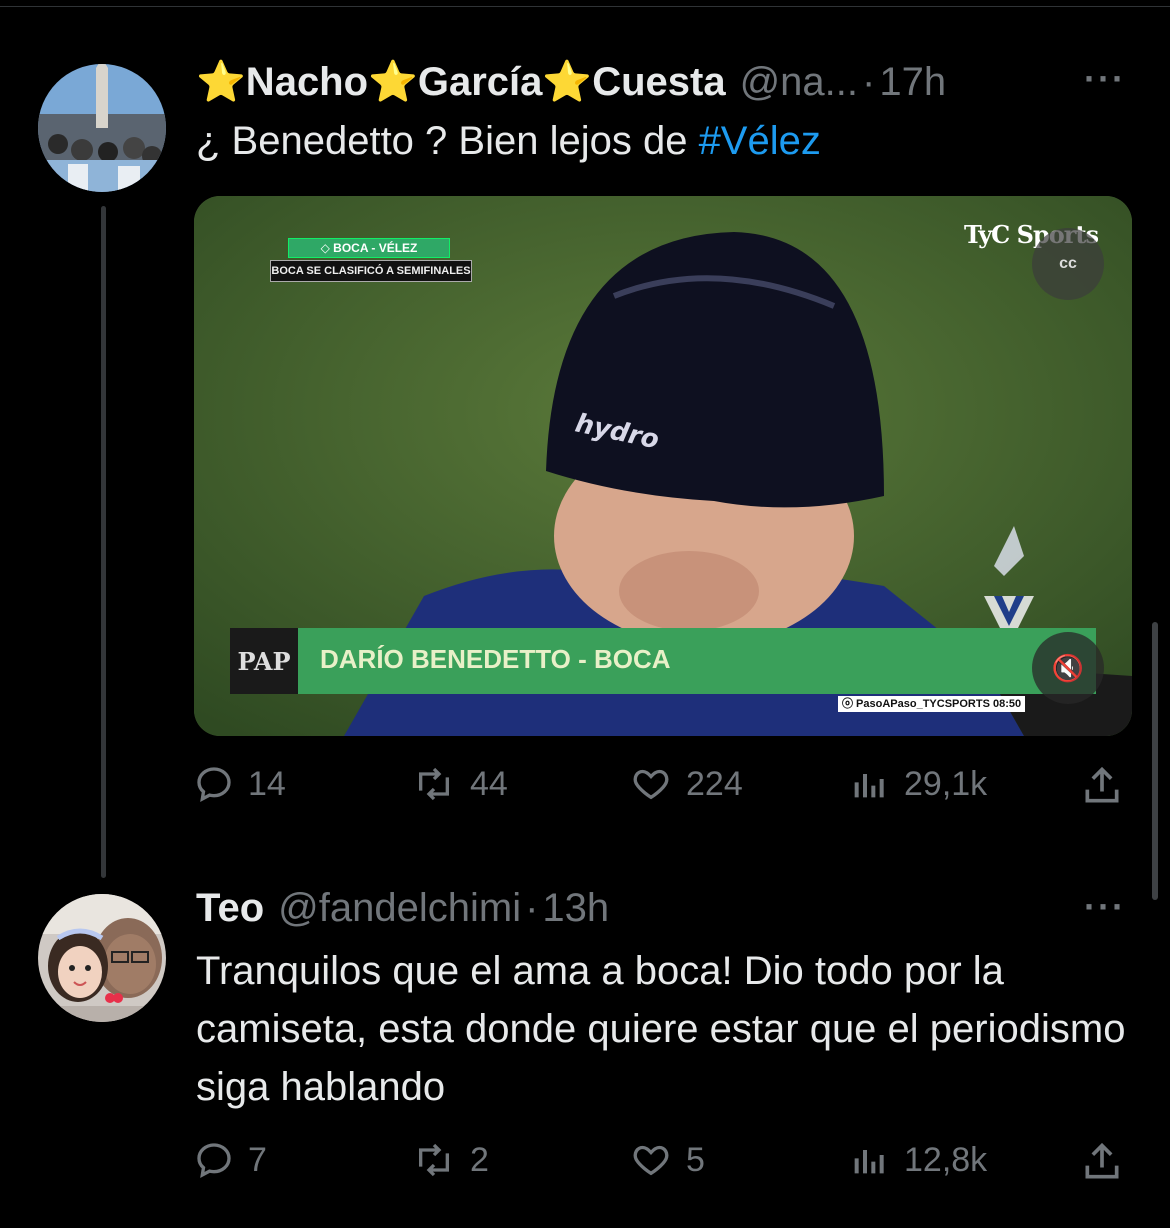 This screenshot has width=1170, height=1228. What do you see at coordinates (946, 1159) in the screenshot?
I see `views-count: 12,8k` at bounding box center [946, 1159].